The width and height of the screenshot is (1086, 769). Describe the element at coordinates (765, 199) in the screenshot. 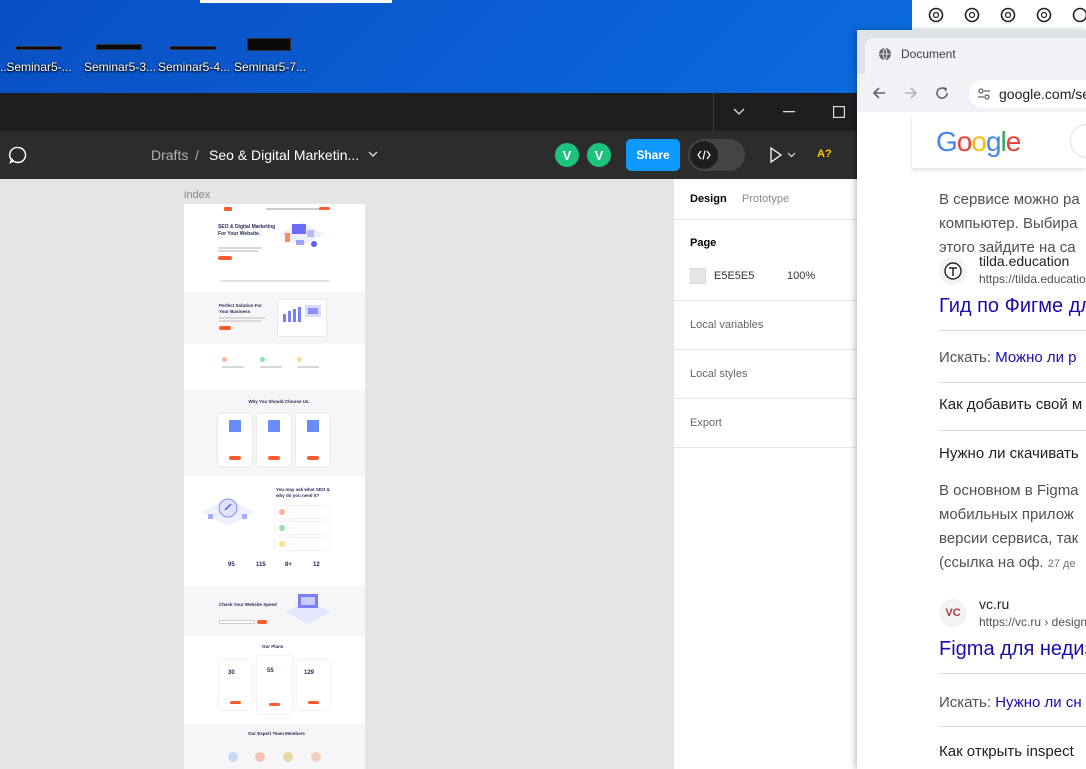

I see `tab-prototype: Prototype` at that location.